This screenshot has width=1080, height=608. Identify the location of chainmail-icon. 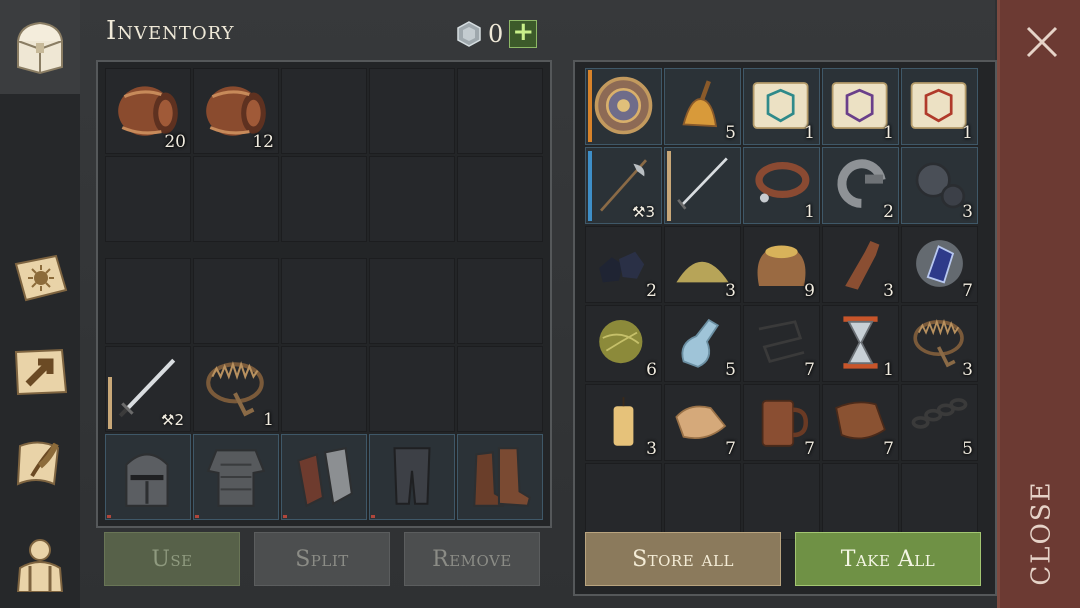
(236, 478).